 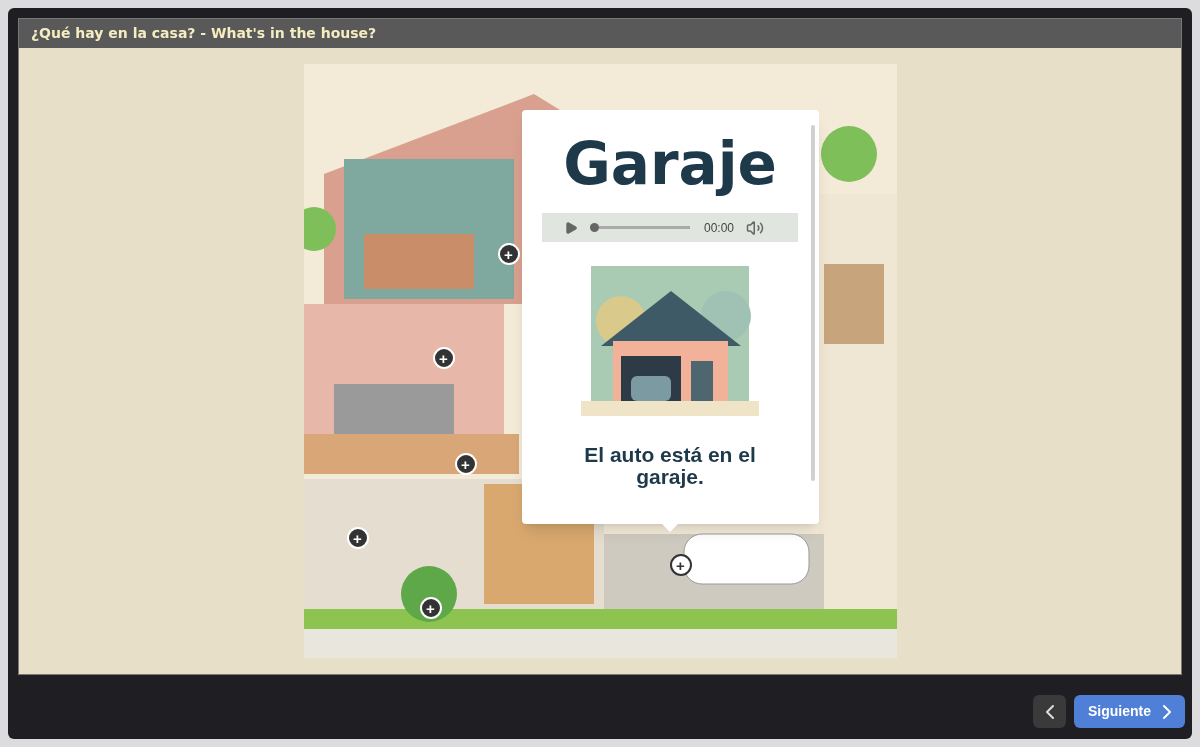 I want to click on volume-icon, so click(x=755, y=227).